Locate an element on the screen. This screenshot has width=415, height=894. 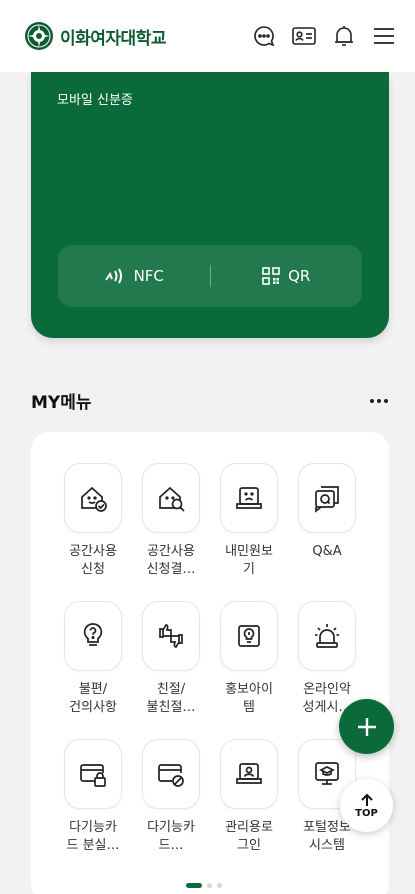
menu-item-promo-items: 홍보아이 템 is located at coordinates (249, 659).